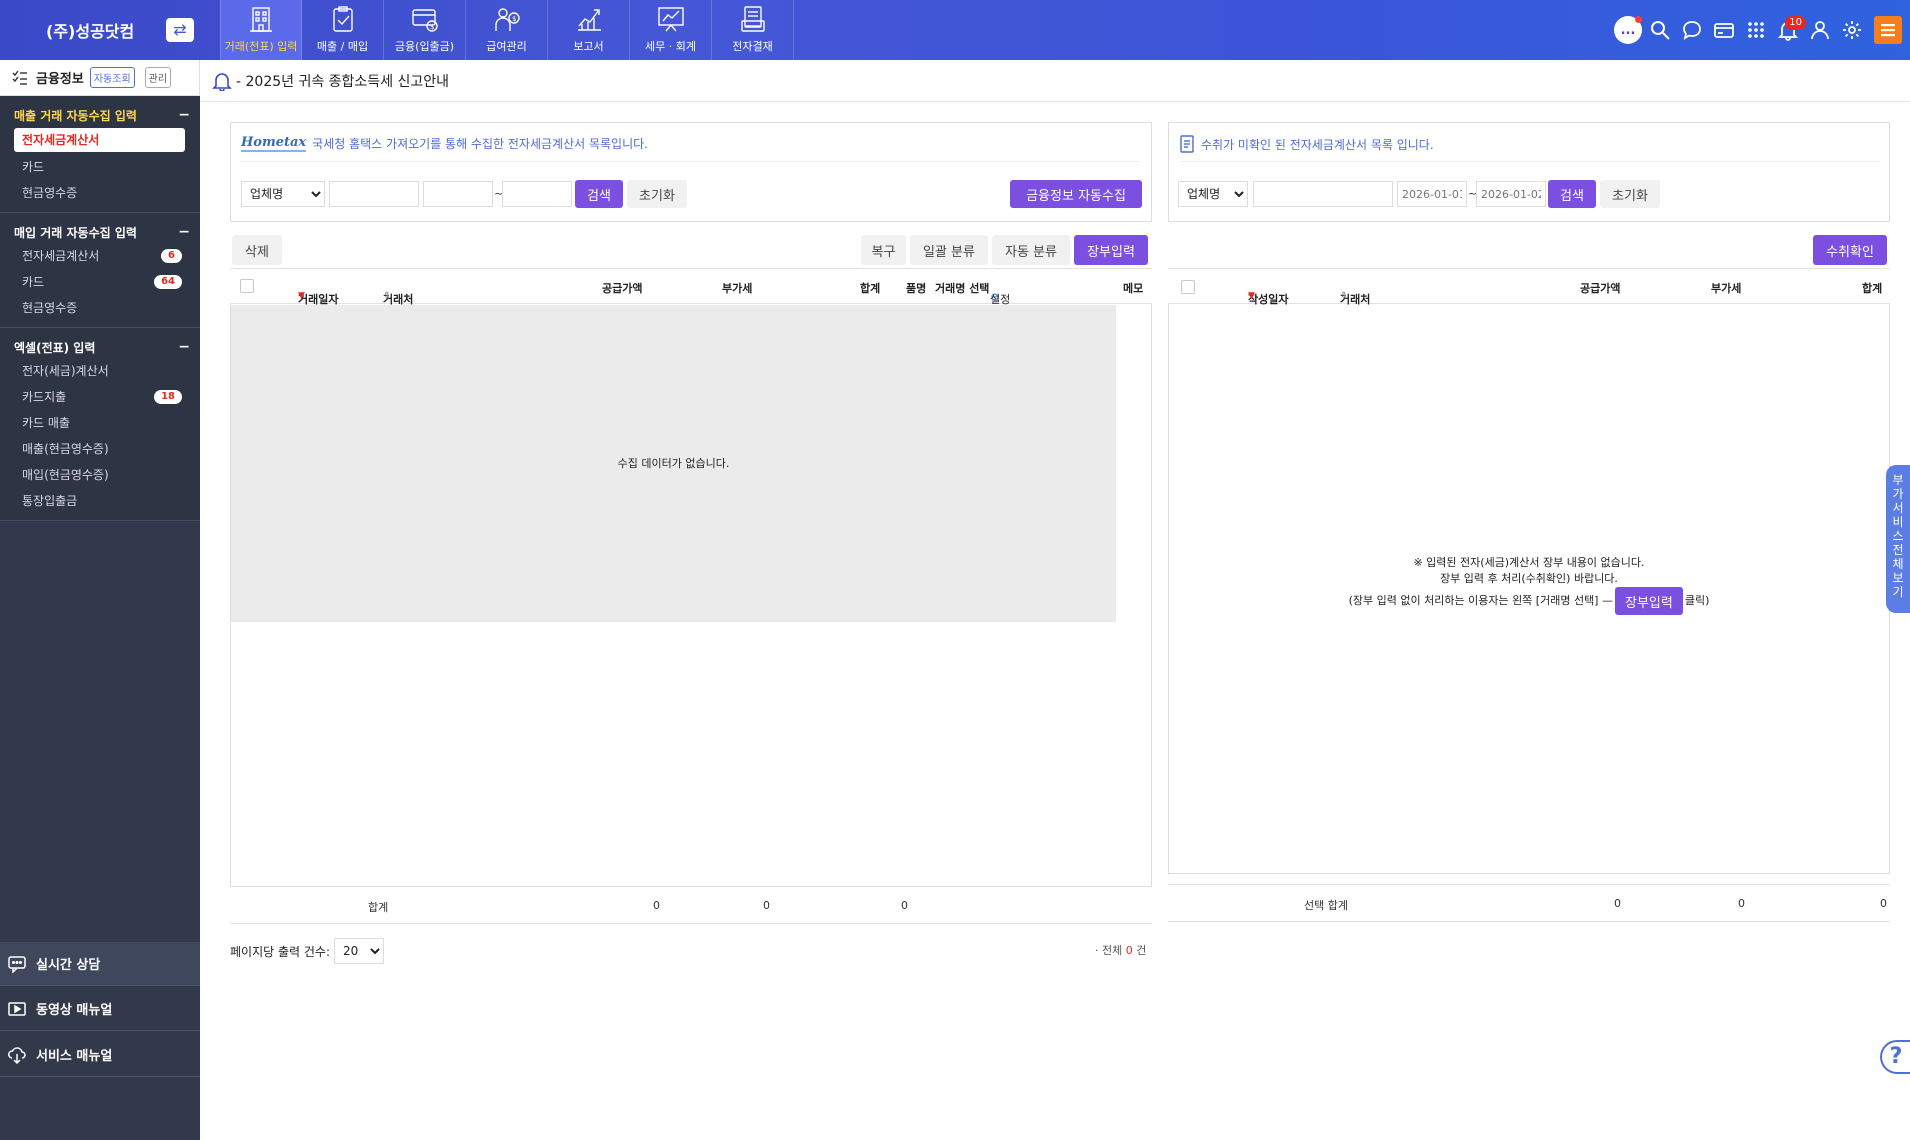 The width and height of the screenshot is (1910, 1140). What do you see at coordinates (1850, 250) in the screenshot?
I see `receipt-confirm-button: 수취확인` at bounding box center [1850, 250].